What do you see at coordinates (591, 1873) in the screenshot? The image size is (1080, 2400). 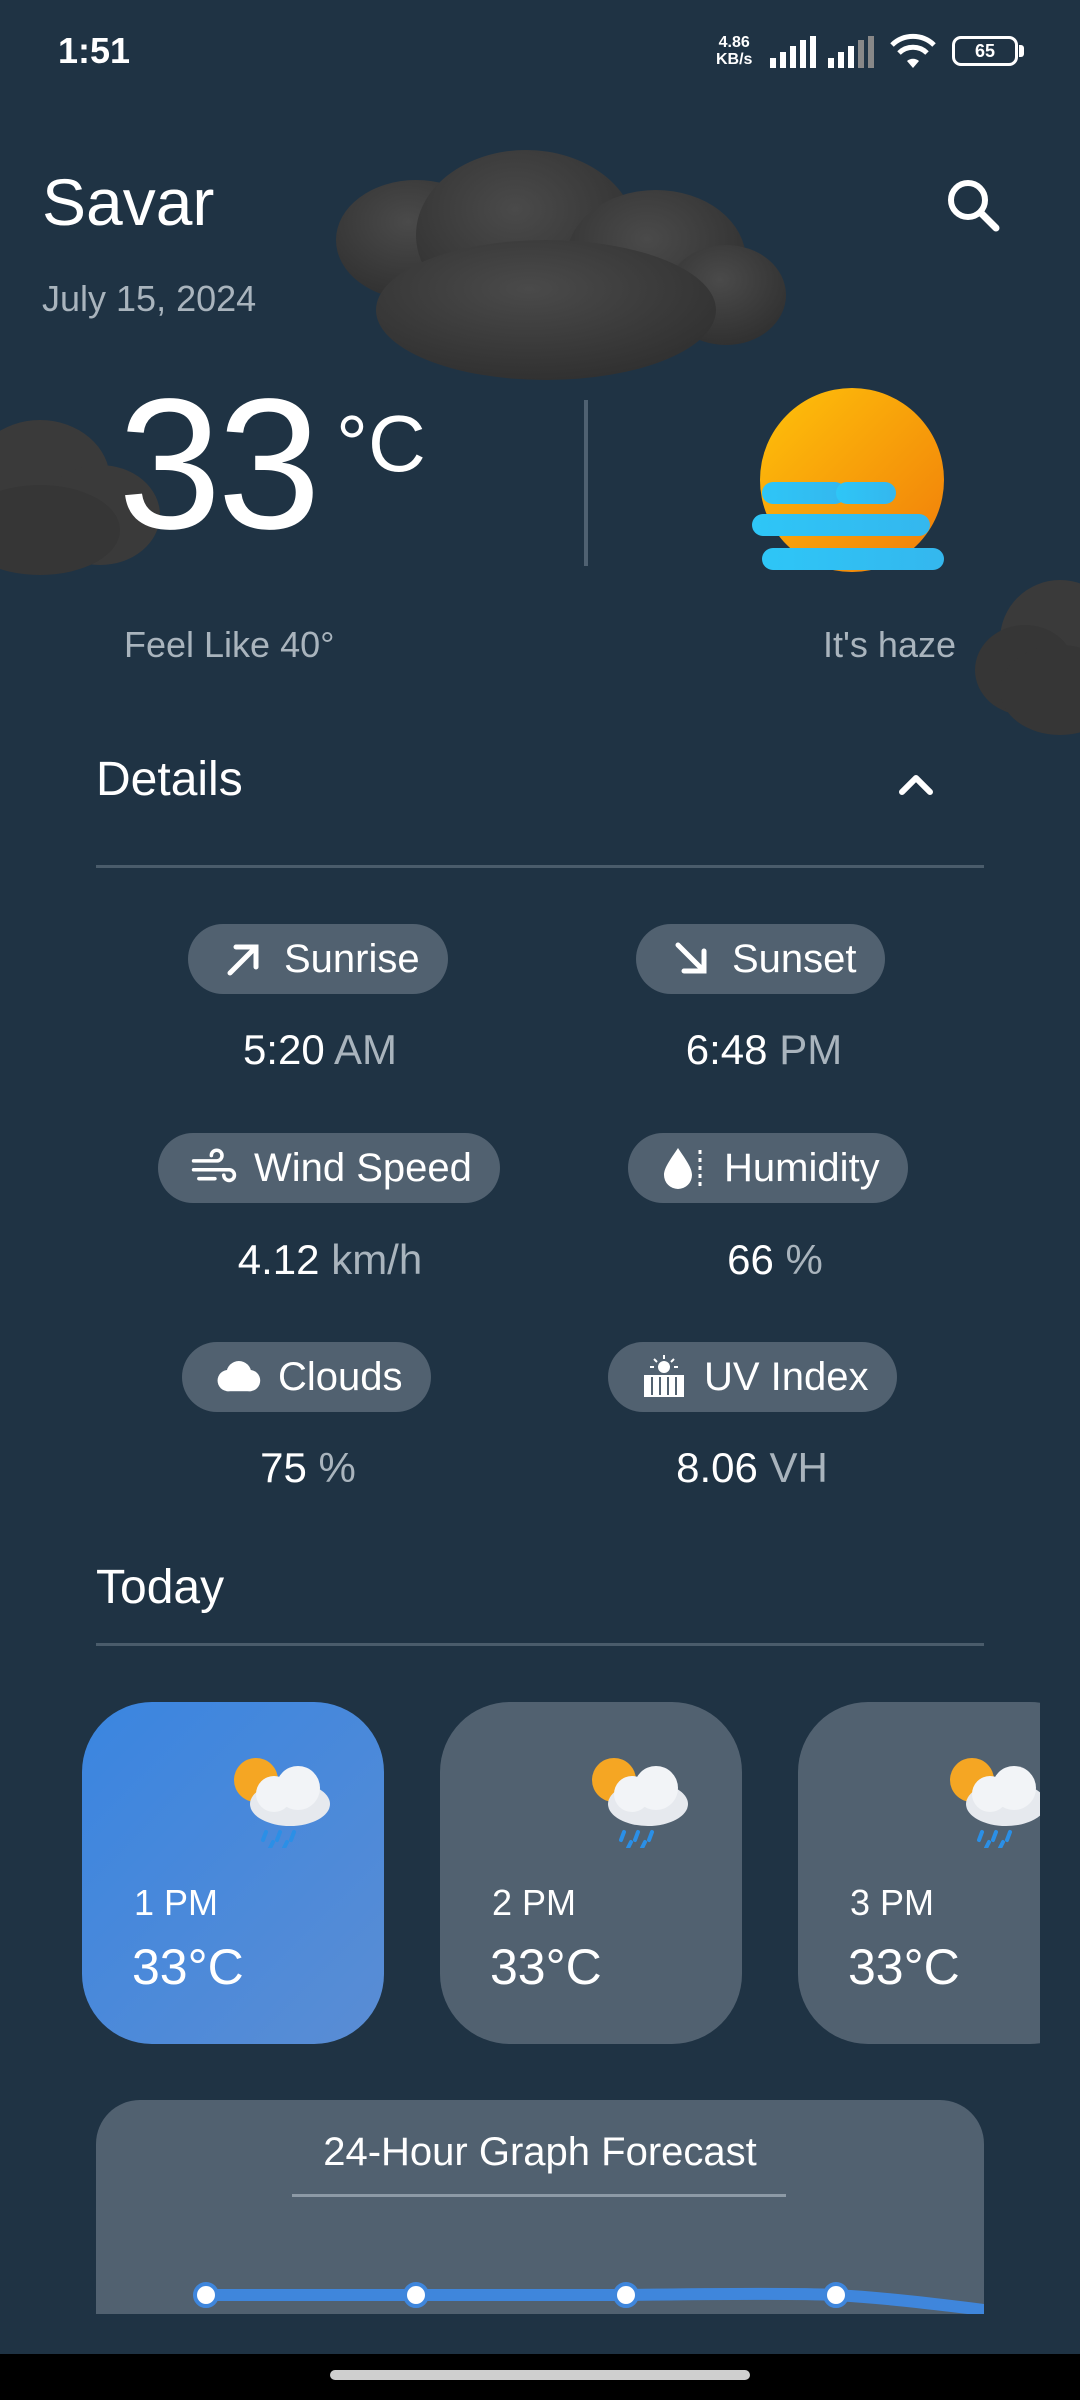 I see `hour-card: 2 PM 33°C` at bounding box center [591, 1873].